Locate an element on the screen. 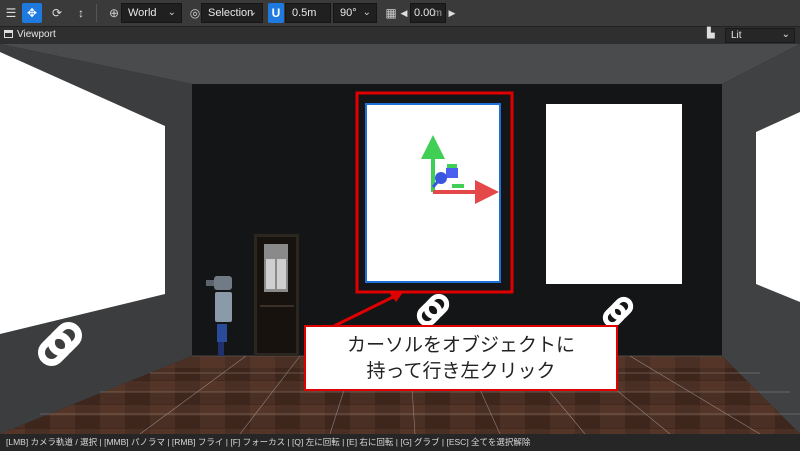 The image size is (800, 451). viewport-header: Viewport ▙ Lit ⌄ is located at coordinates (400, 36).